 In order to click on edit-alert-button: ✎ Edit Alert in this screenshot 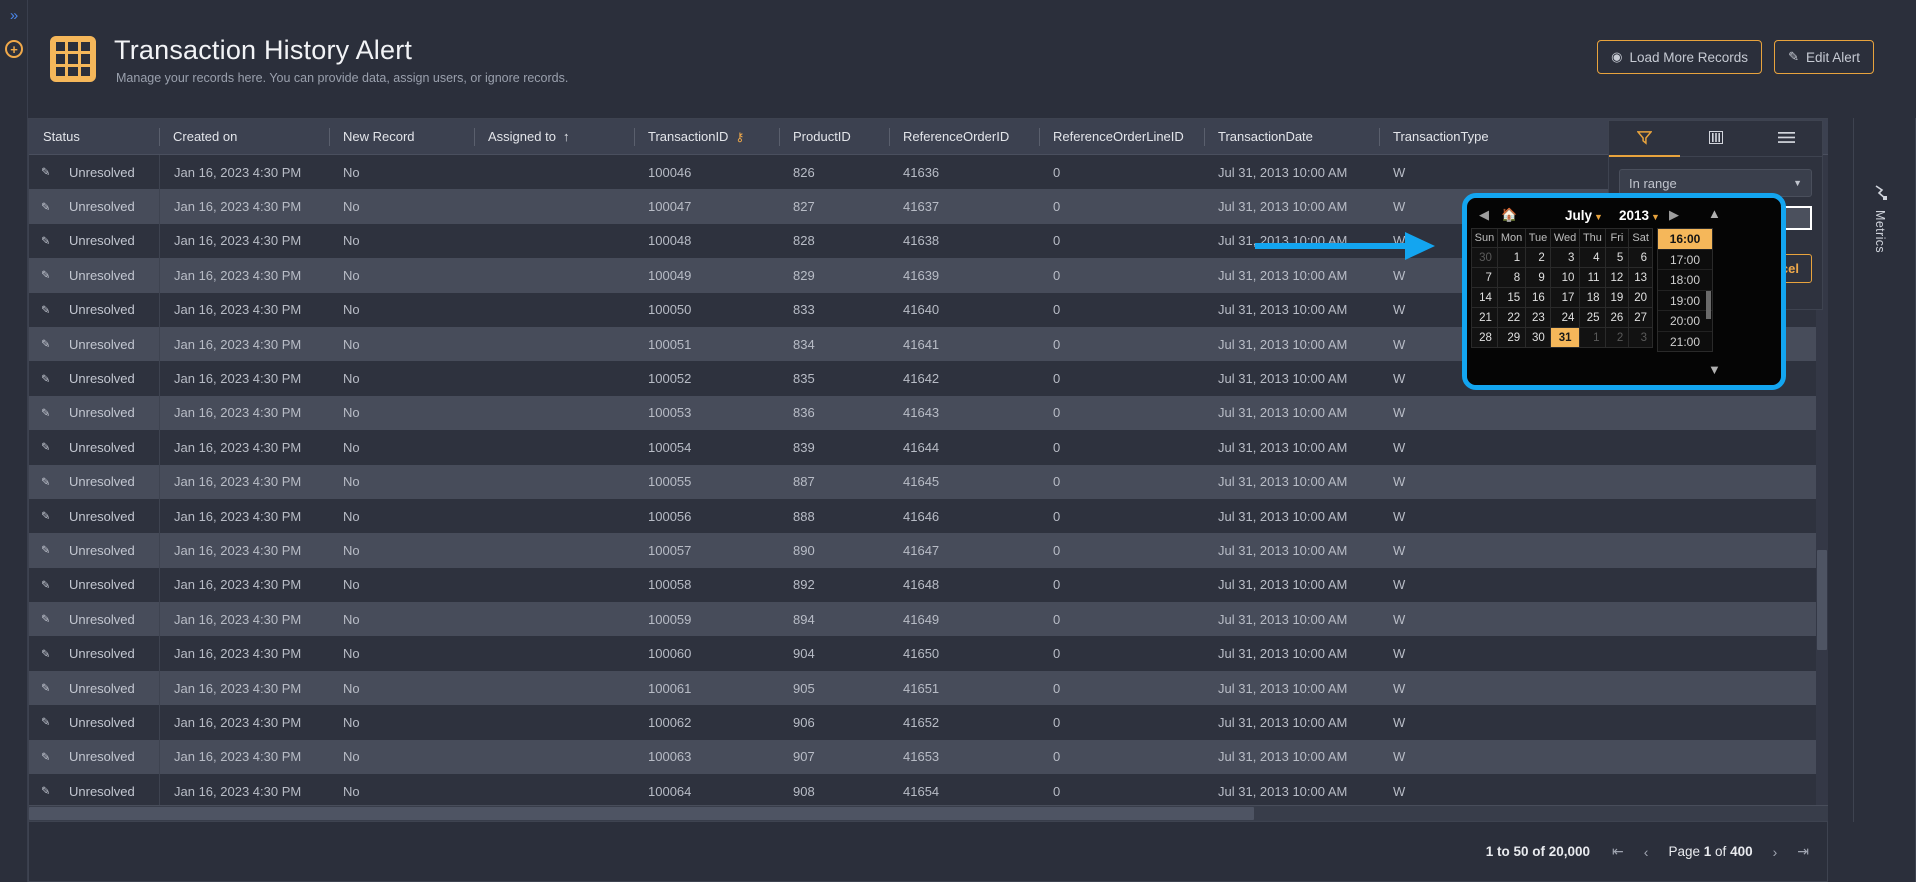, I will do `click(1824, 57)`.